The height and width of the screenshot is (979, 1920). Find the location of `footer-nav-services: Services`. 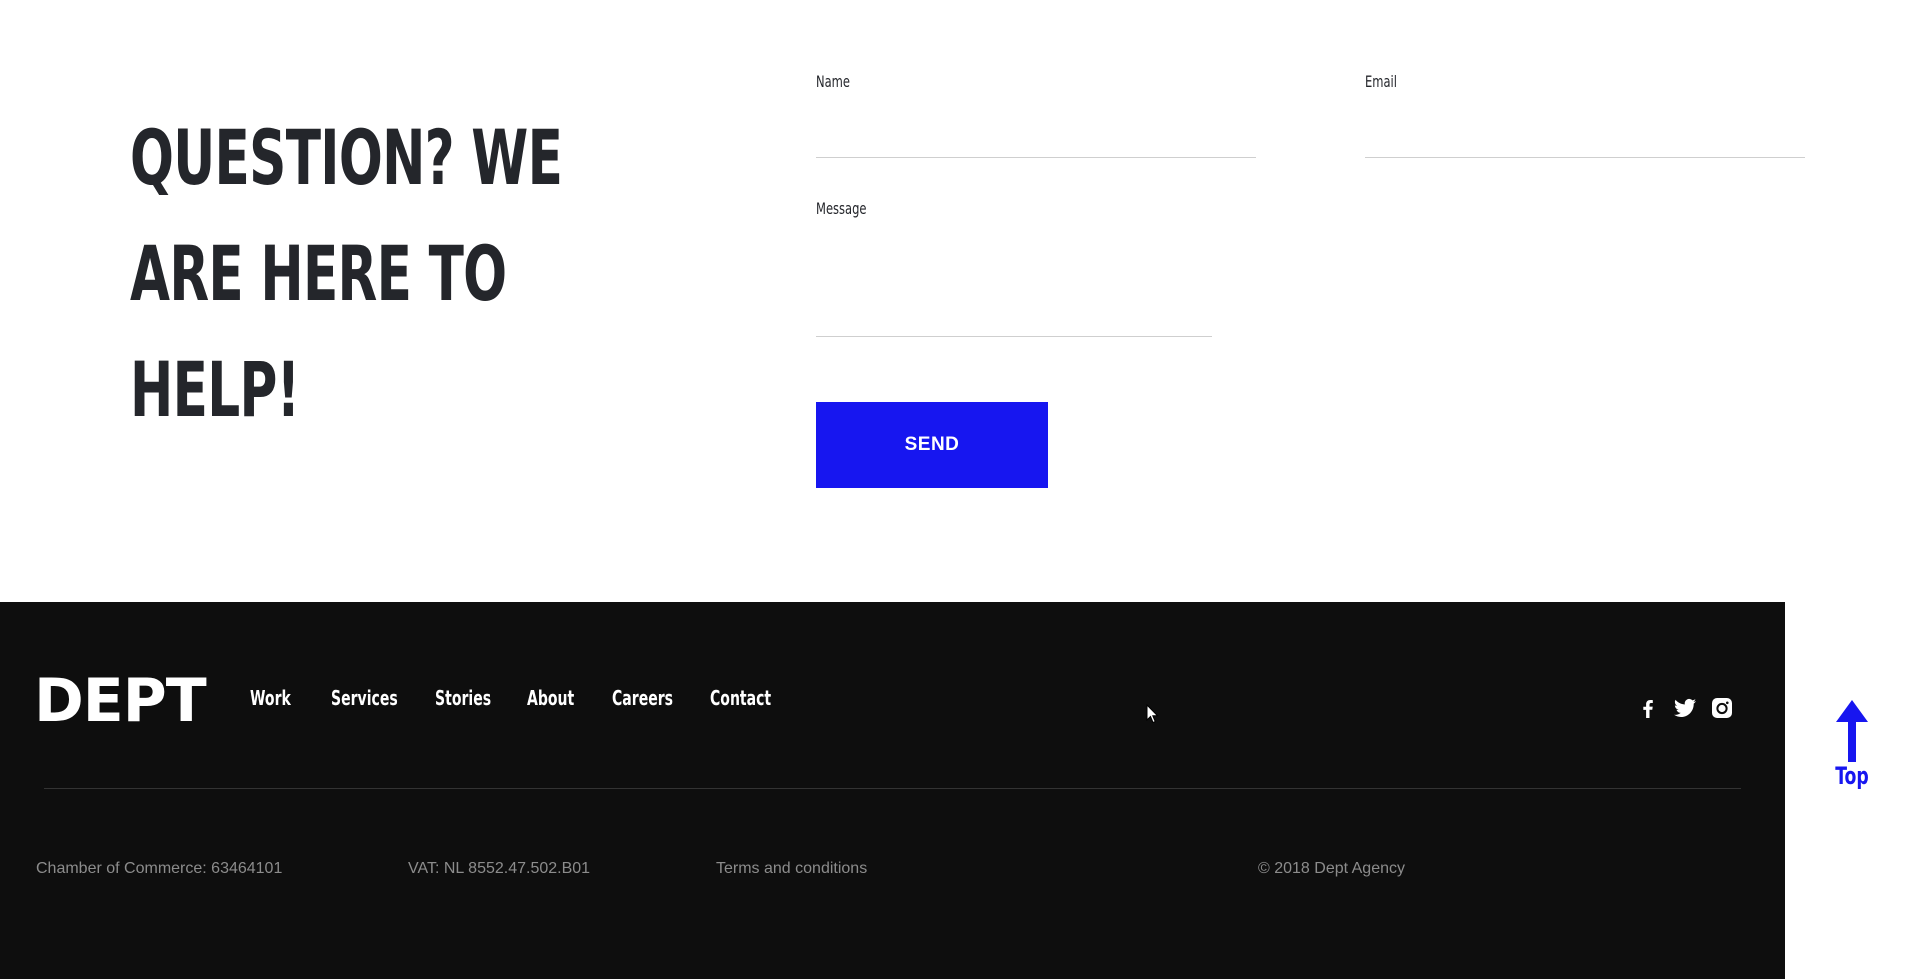

footer-nav-services: Services is located at coordinates (364, 698).